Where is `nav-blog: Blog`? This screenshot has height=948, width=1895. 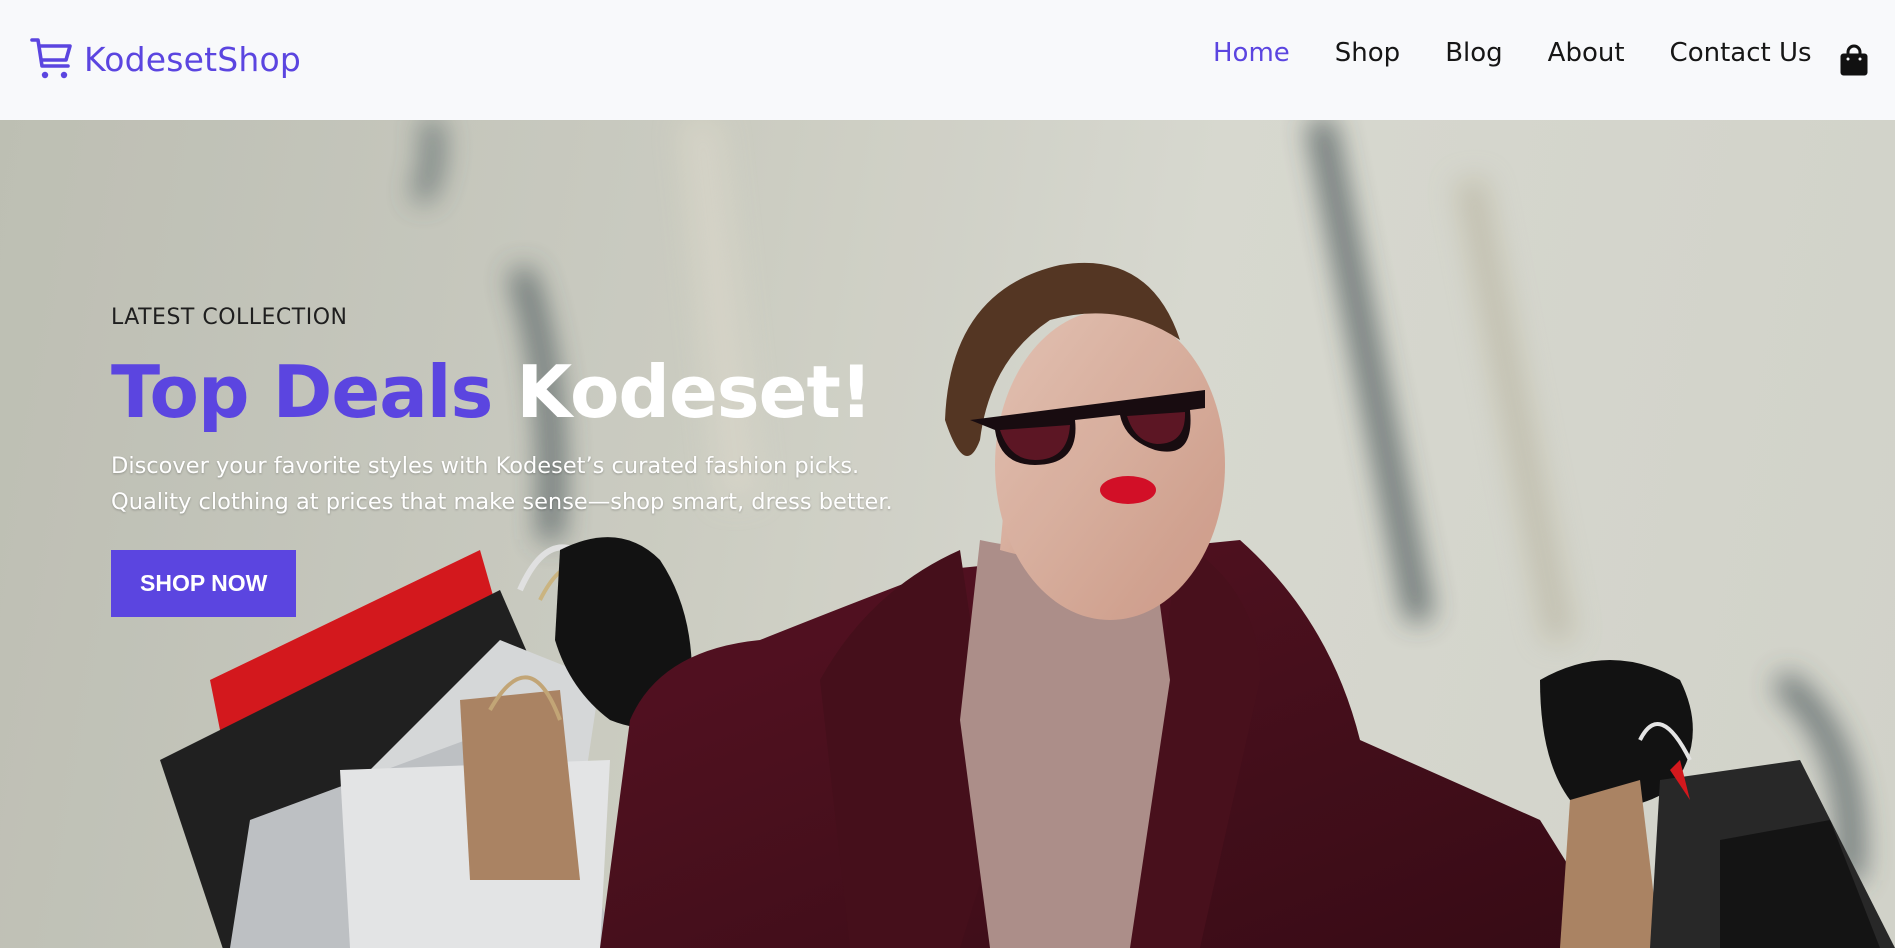
nav-blog: Blog is located at coordinates (1473, 53).